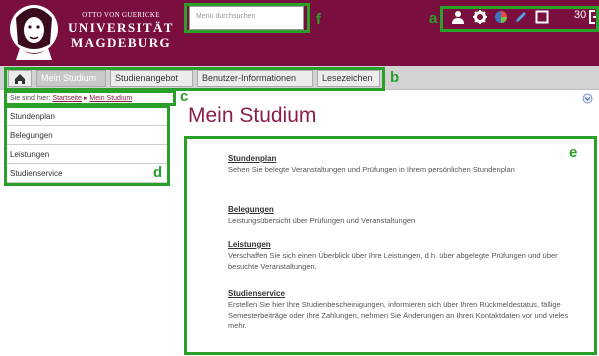  What do you see at coordinates (433, 18) in the screenshot?
I see `annotation-label-a: a` at bounding box center [433, 18].